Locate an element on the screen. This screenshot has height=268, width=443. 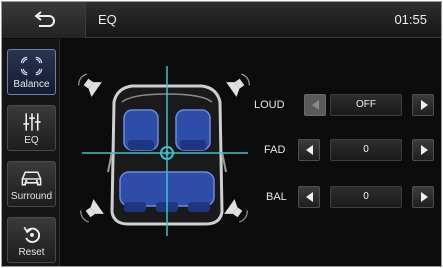
sidebar-item-balance: Balance is located at coordinates (31, 72).